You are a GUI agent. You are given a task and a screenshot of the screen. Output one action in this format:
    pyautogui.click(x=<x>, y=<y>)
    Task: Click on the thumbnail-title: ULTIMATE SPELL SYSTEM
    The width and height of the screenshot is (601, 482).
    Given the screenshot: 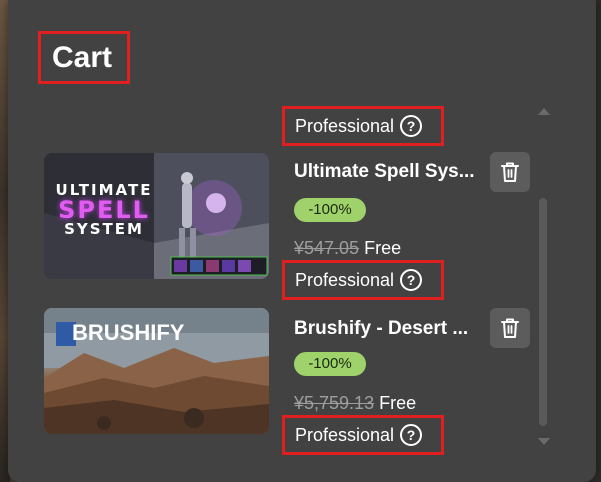 What is the action you would take?
    pyautogui.click(x=104, y=209)
    